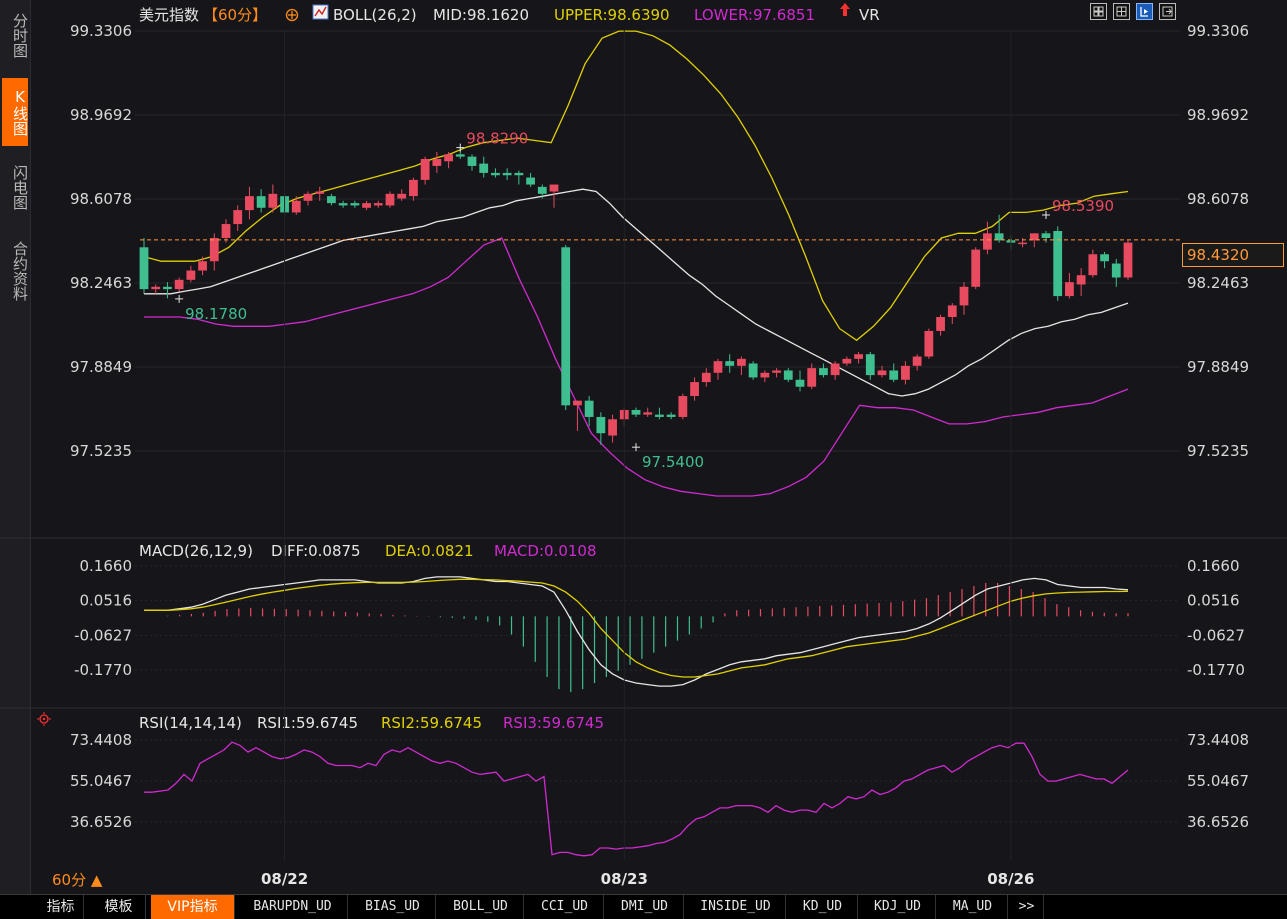 The image size is (1287, 919). I want to click on tab-barupdn-ud: BARUPDN_UD, so click(293, 907).